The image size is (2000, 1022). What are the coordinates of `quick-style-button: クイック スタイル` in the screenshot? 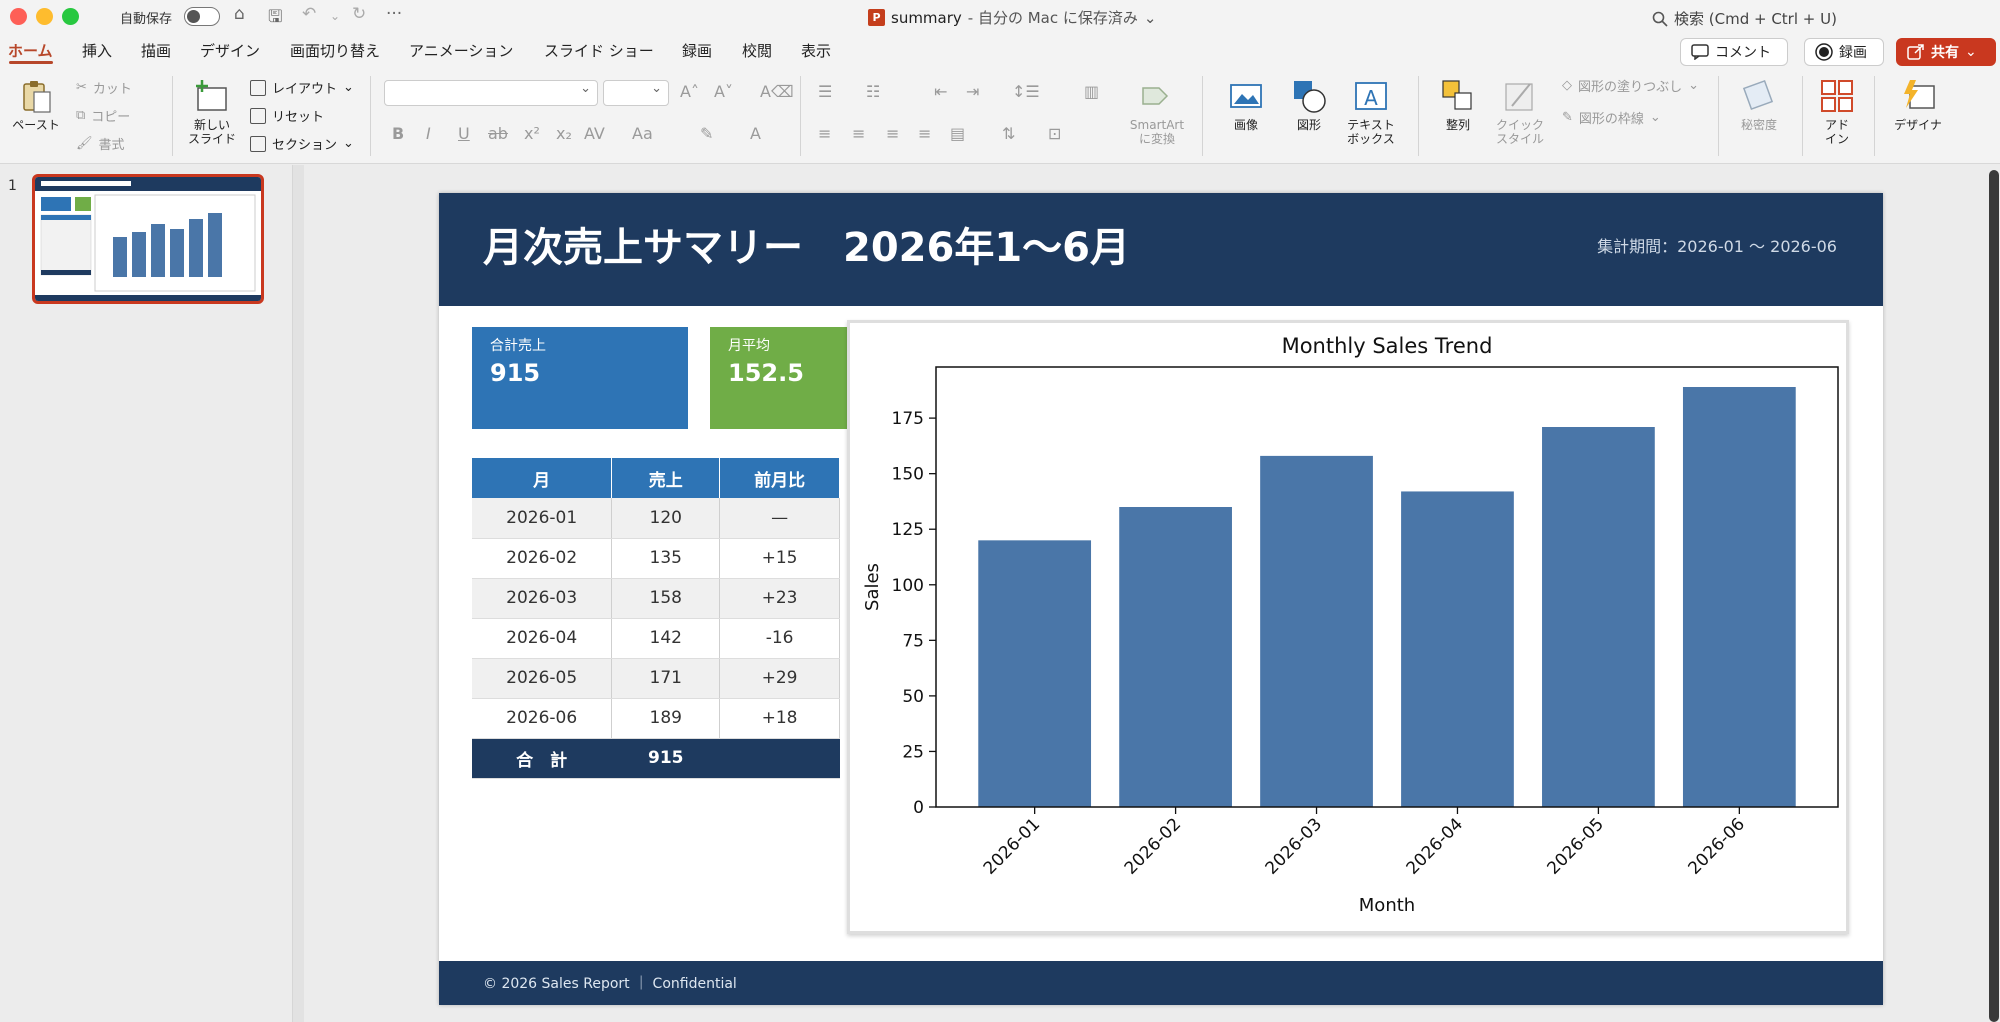 It's located at (1520, 112).